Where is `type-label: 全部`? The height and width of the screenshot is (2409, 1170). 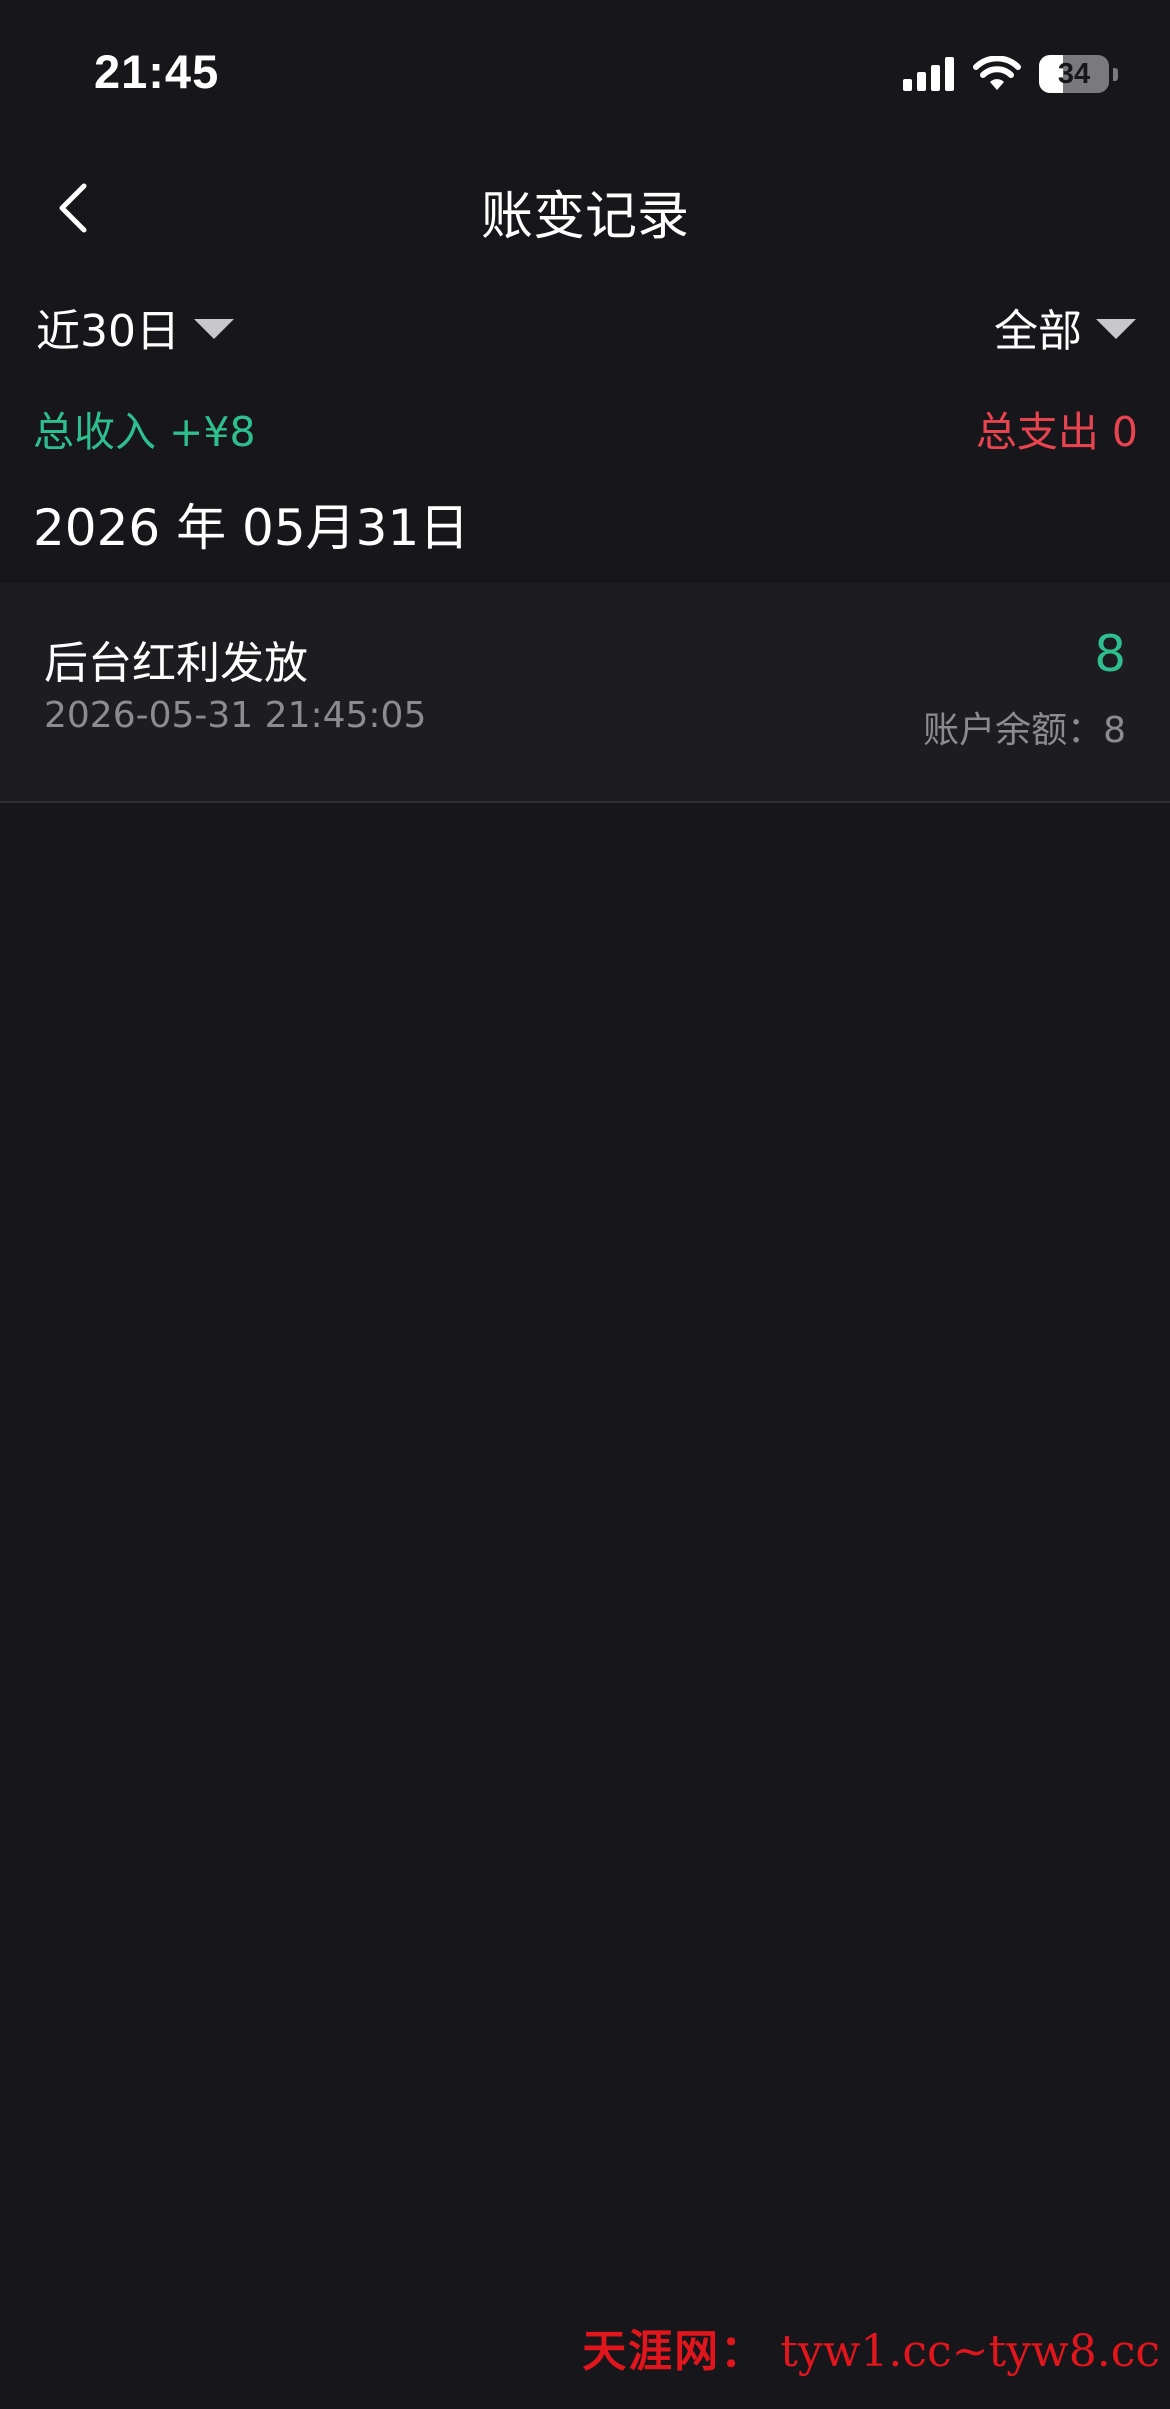 type-label: 全部 is located at coordinates (1038, 331).